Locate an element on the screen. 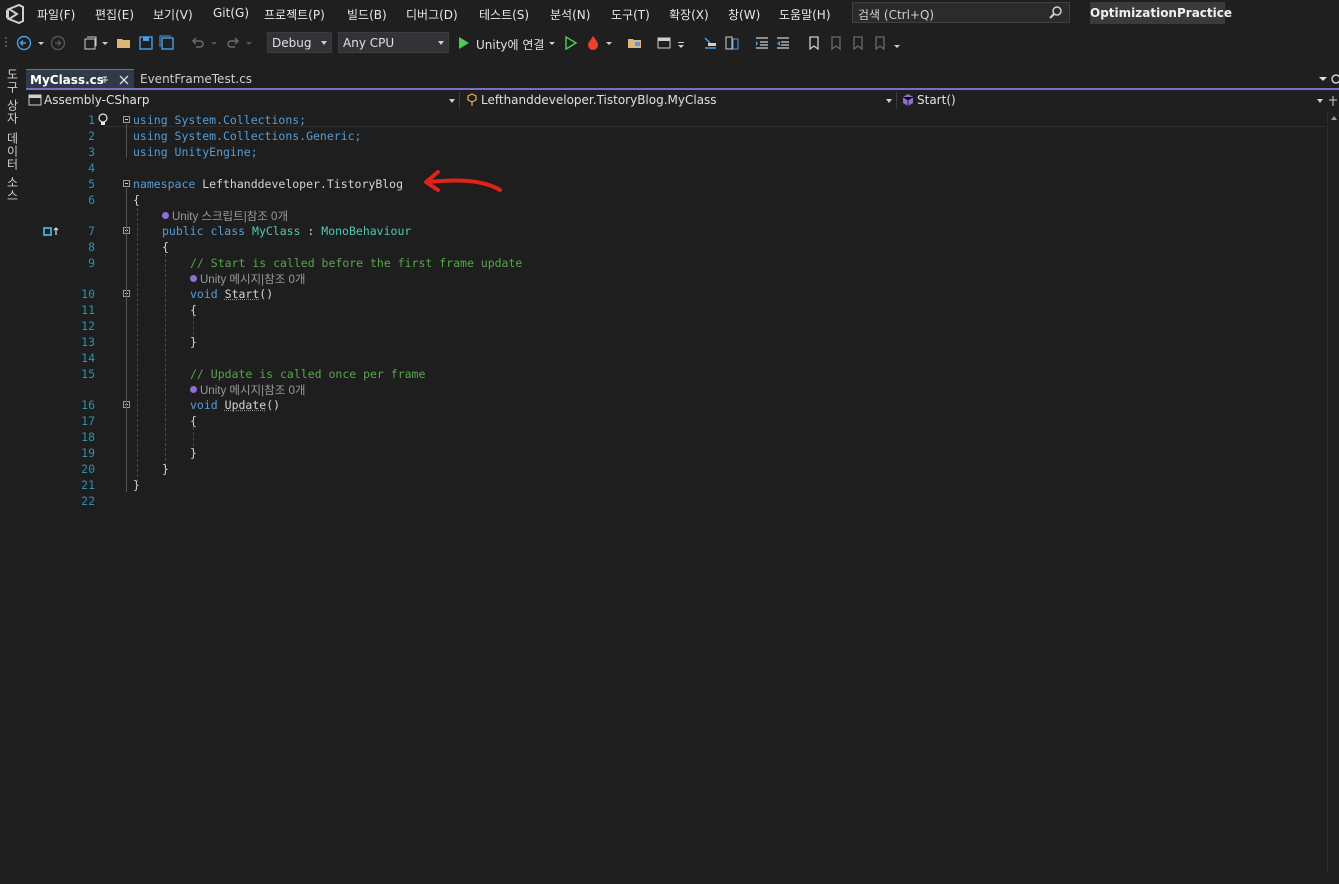 The height and width of the screenshot is (884, 1339). codelens-class: Unity 스크립트|참조 0개 is located at coordinates (225, 216).